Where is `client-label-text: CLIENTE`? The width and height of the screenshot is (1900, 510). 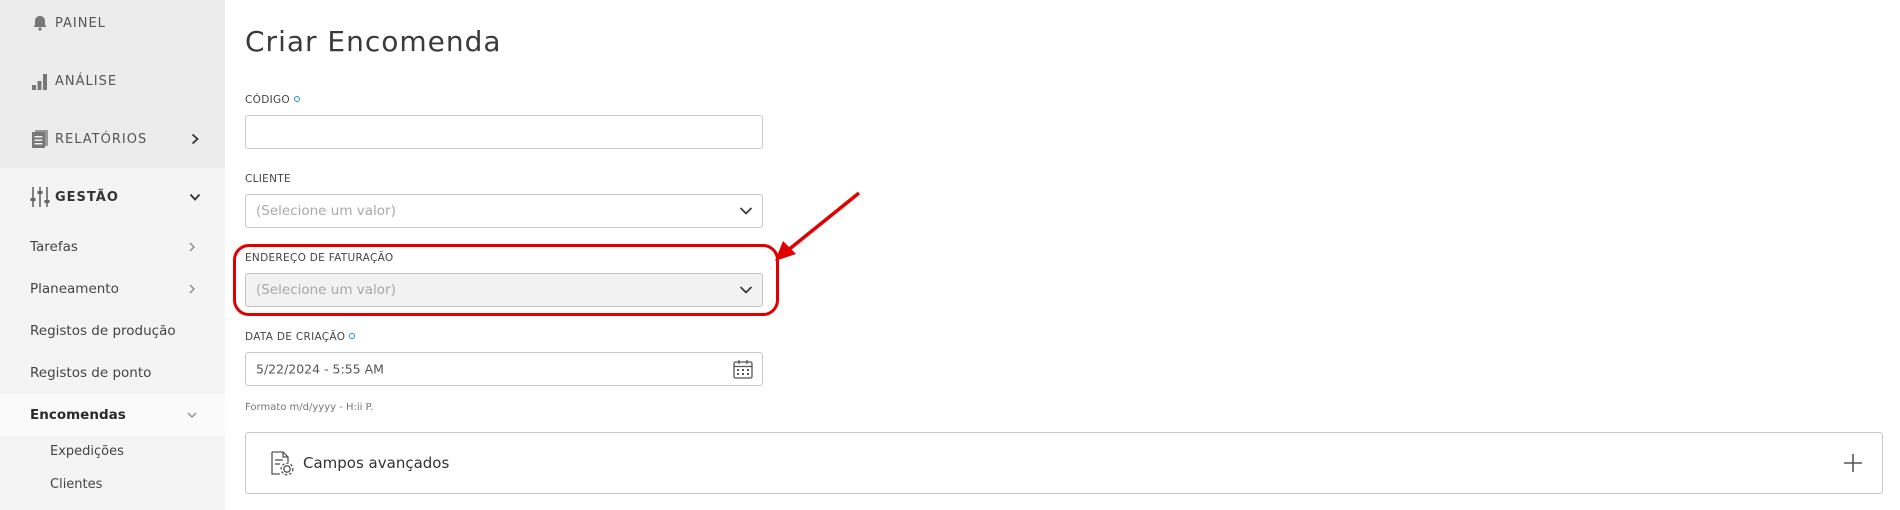
client-label-text: CLIENTE is located at coordinates (268, 179).